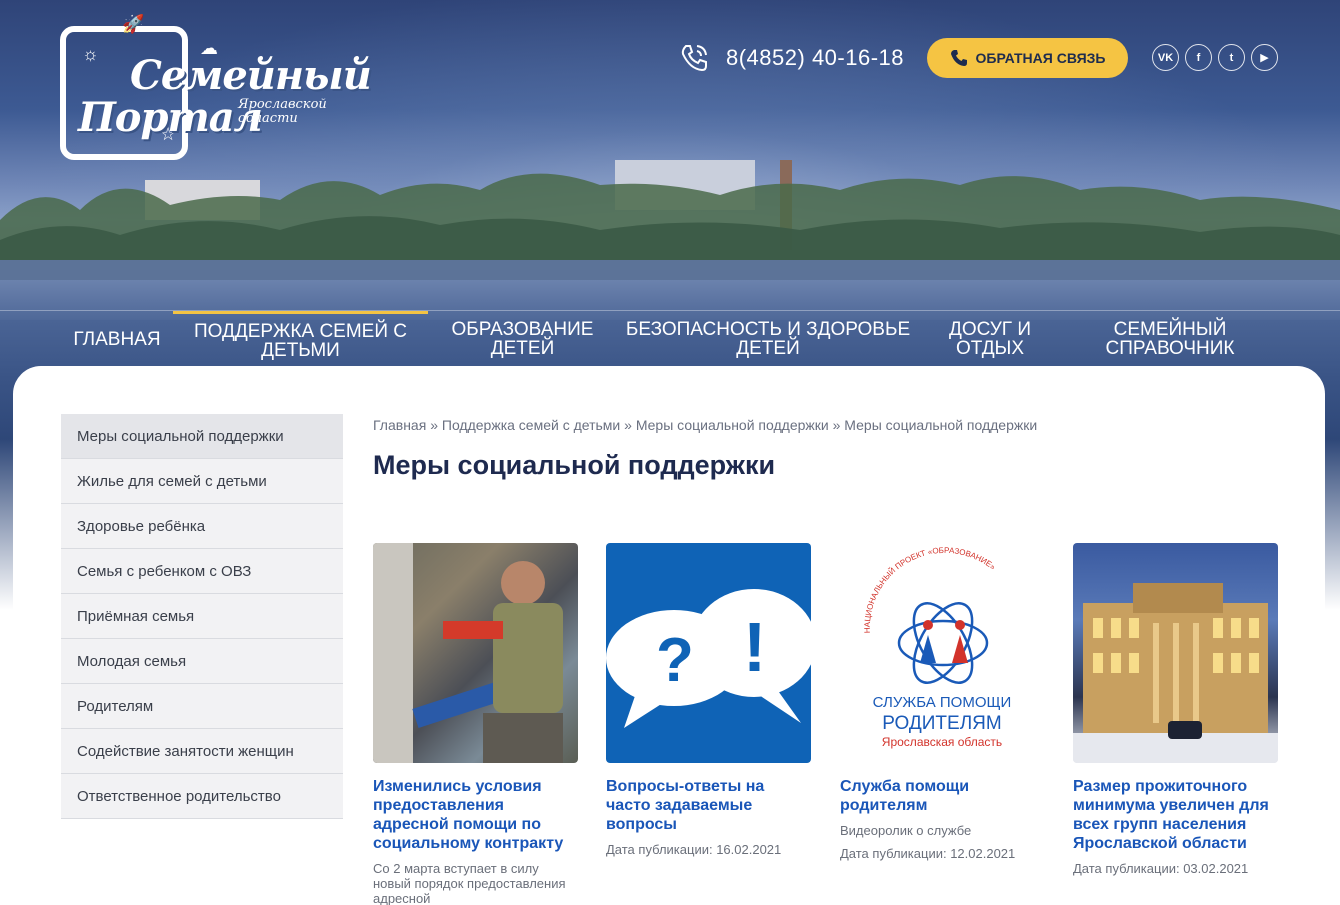  I want to click on social-links: VK f t ▶, so click(1215, 57).